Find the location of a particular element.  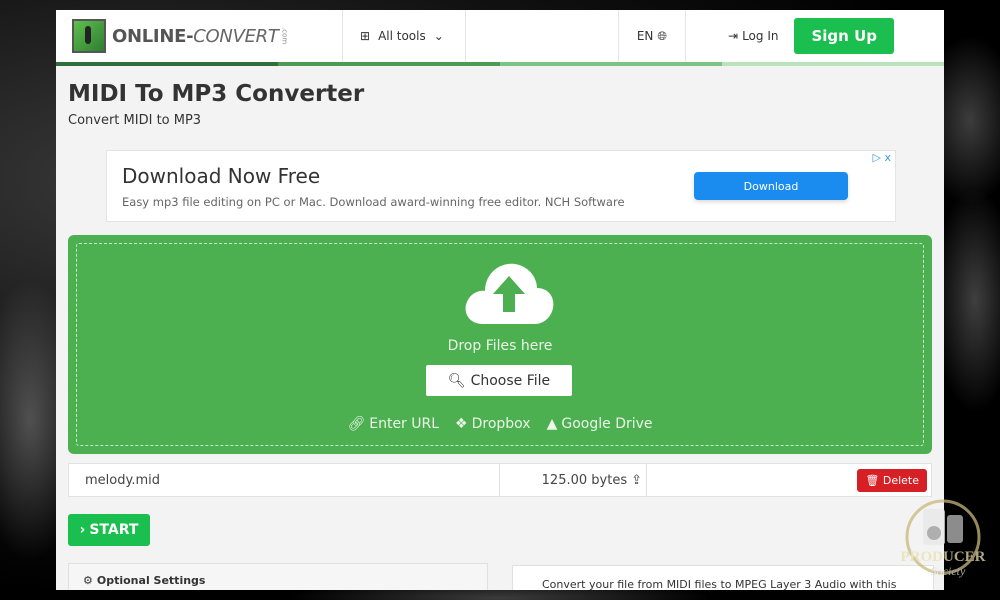

start-label: START is located at coordinates (114, 530).